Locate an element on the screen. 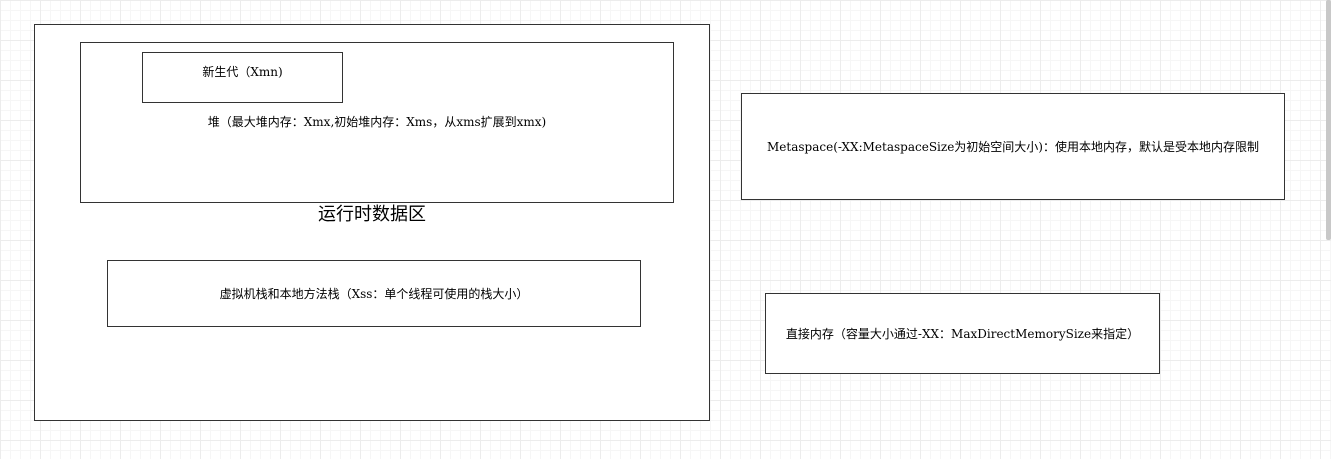  direct-memory-label: 直接内存（容量大小通过-XX：MaxDirectMemorySize来指定） is located at coordinates (962, 334).